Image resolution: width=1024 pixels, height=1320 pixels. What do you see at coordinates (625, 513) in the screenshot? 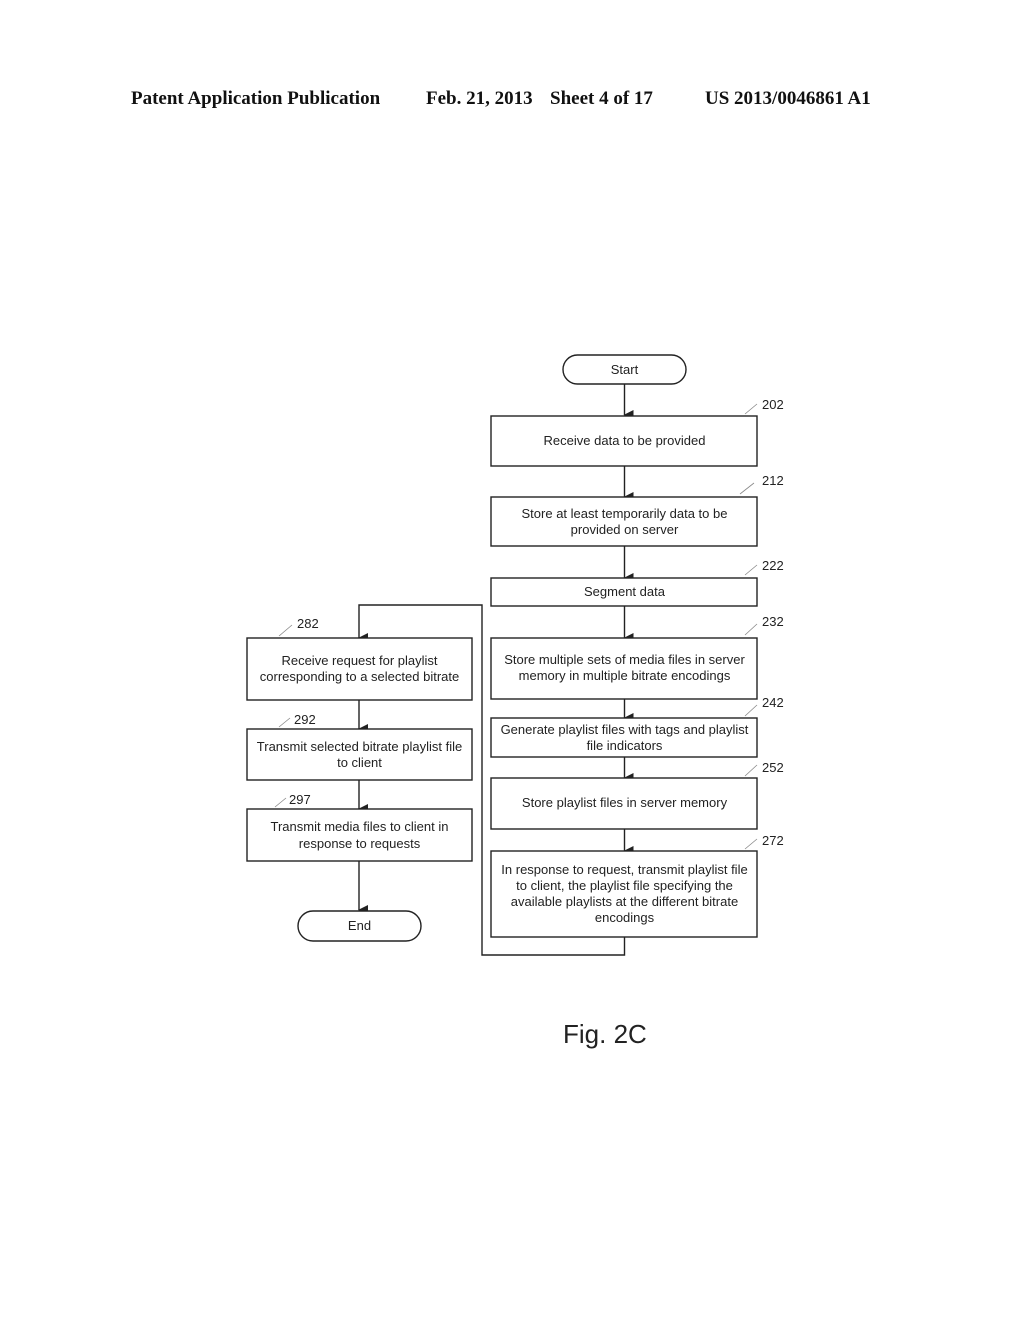
I see `step-text-line: Store at least temporarily data to be` at bounding box center [625, 513].